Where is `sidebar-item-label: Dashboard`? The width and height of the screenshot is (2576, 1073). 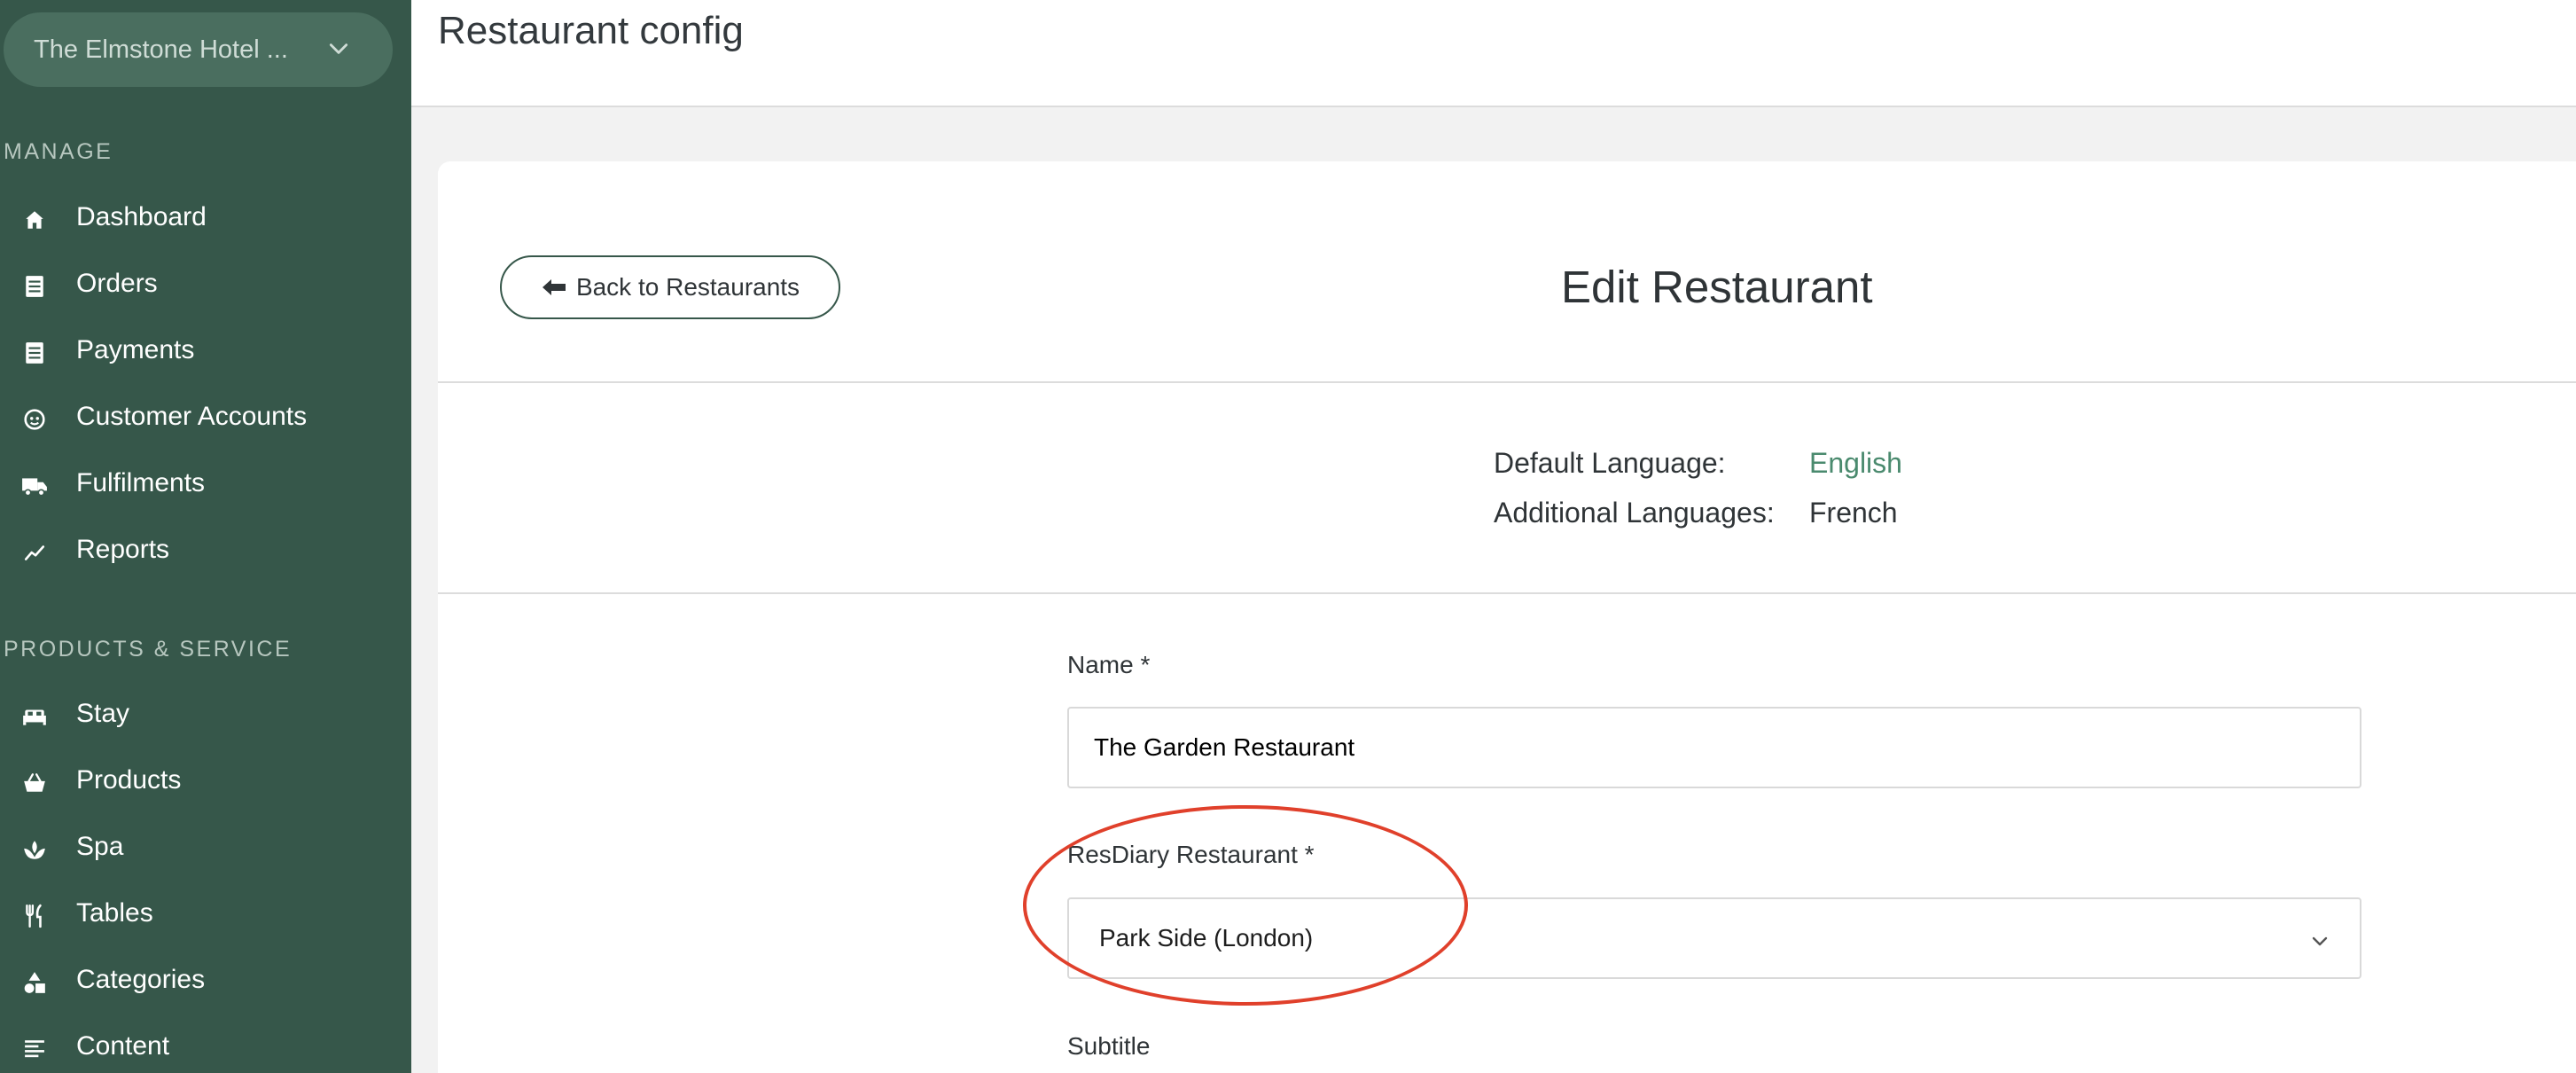
sidebar-item-label: Dashboard is located at coordinates (141, 216).